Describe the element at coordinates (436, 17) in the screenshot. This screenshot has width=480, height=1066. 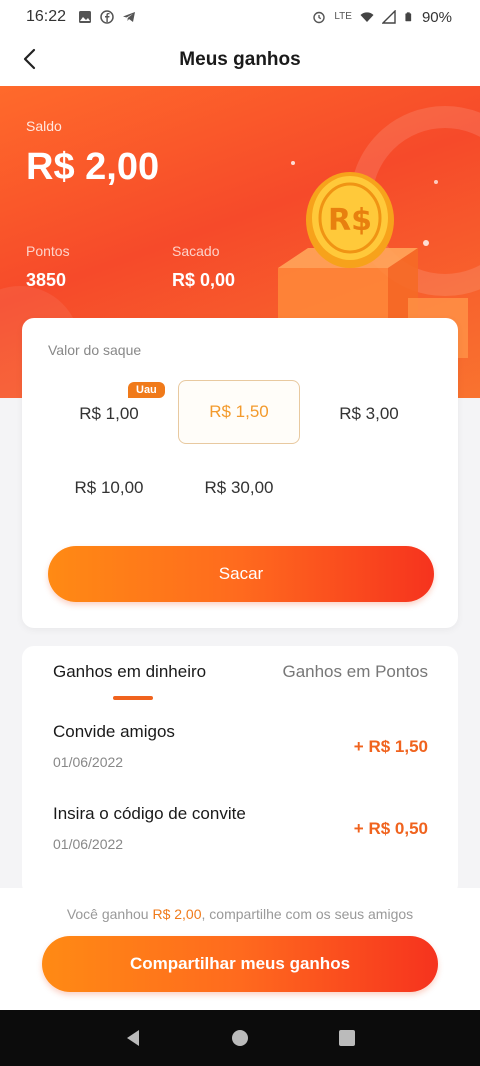
I see `battery-level: 90%` at that location.